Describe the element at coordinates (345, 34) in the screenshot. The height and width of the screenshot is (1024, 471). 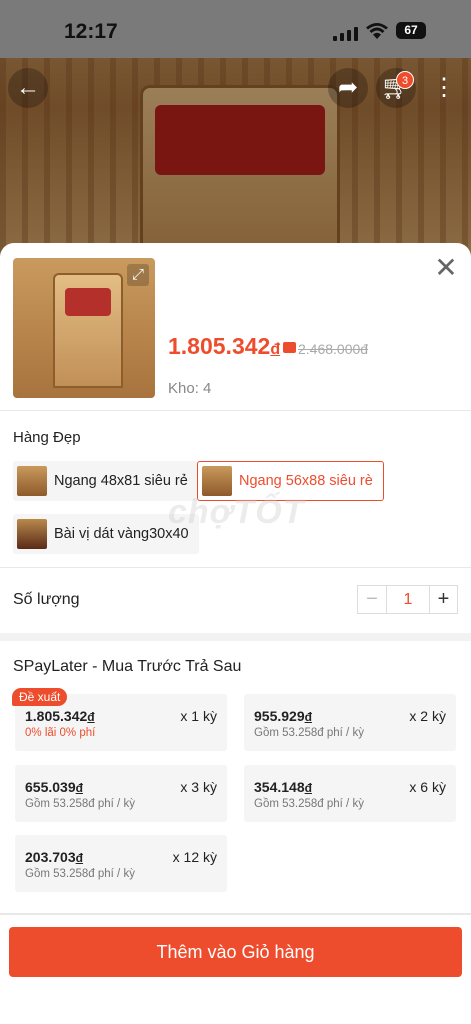
I see `signal-icon` at that location.